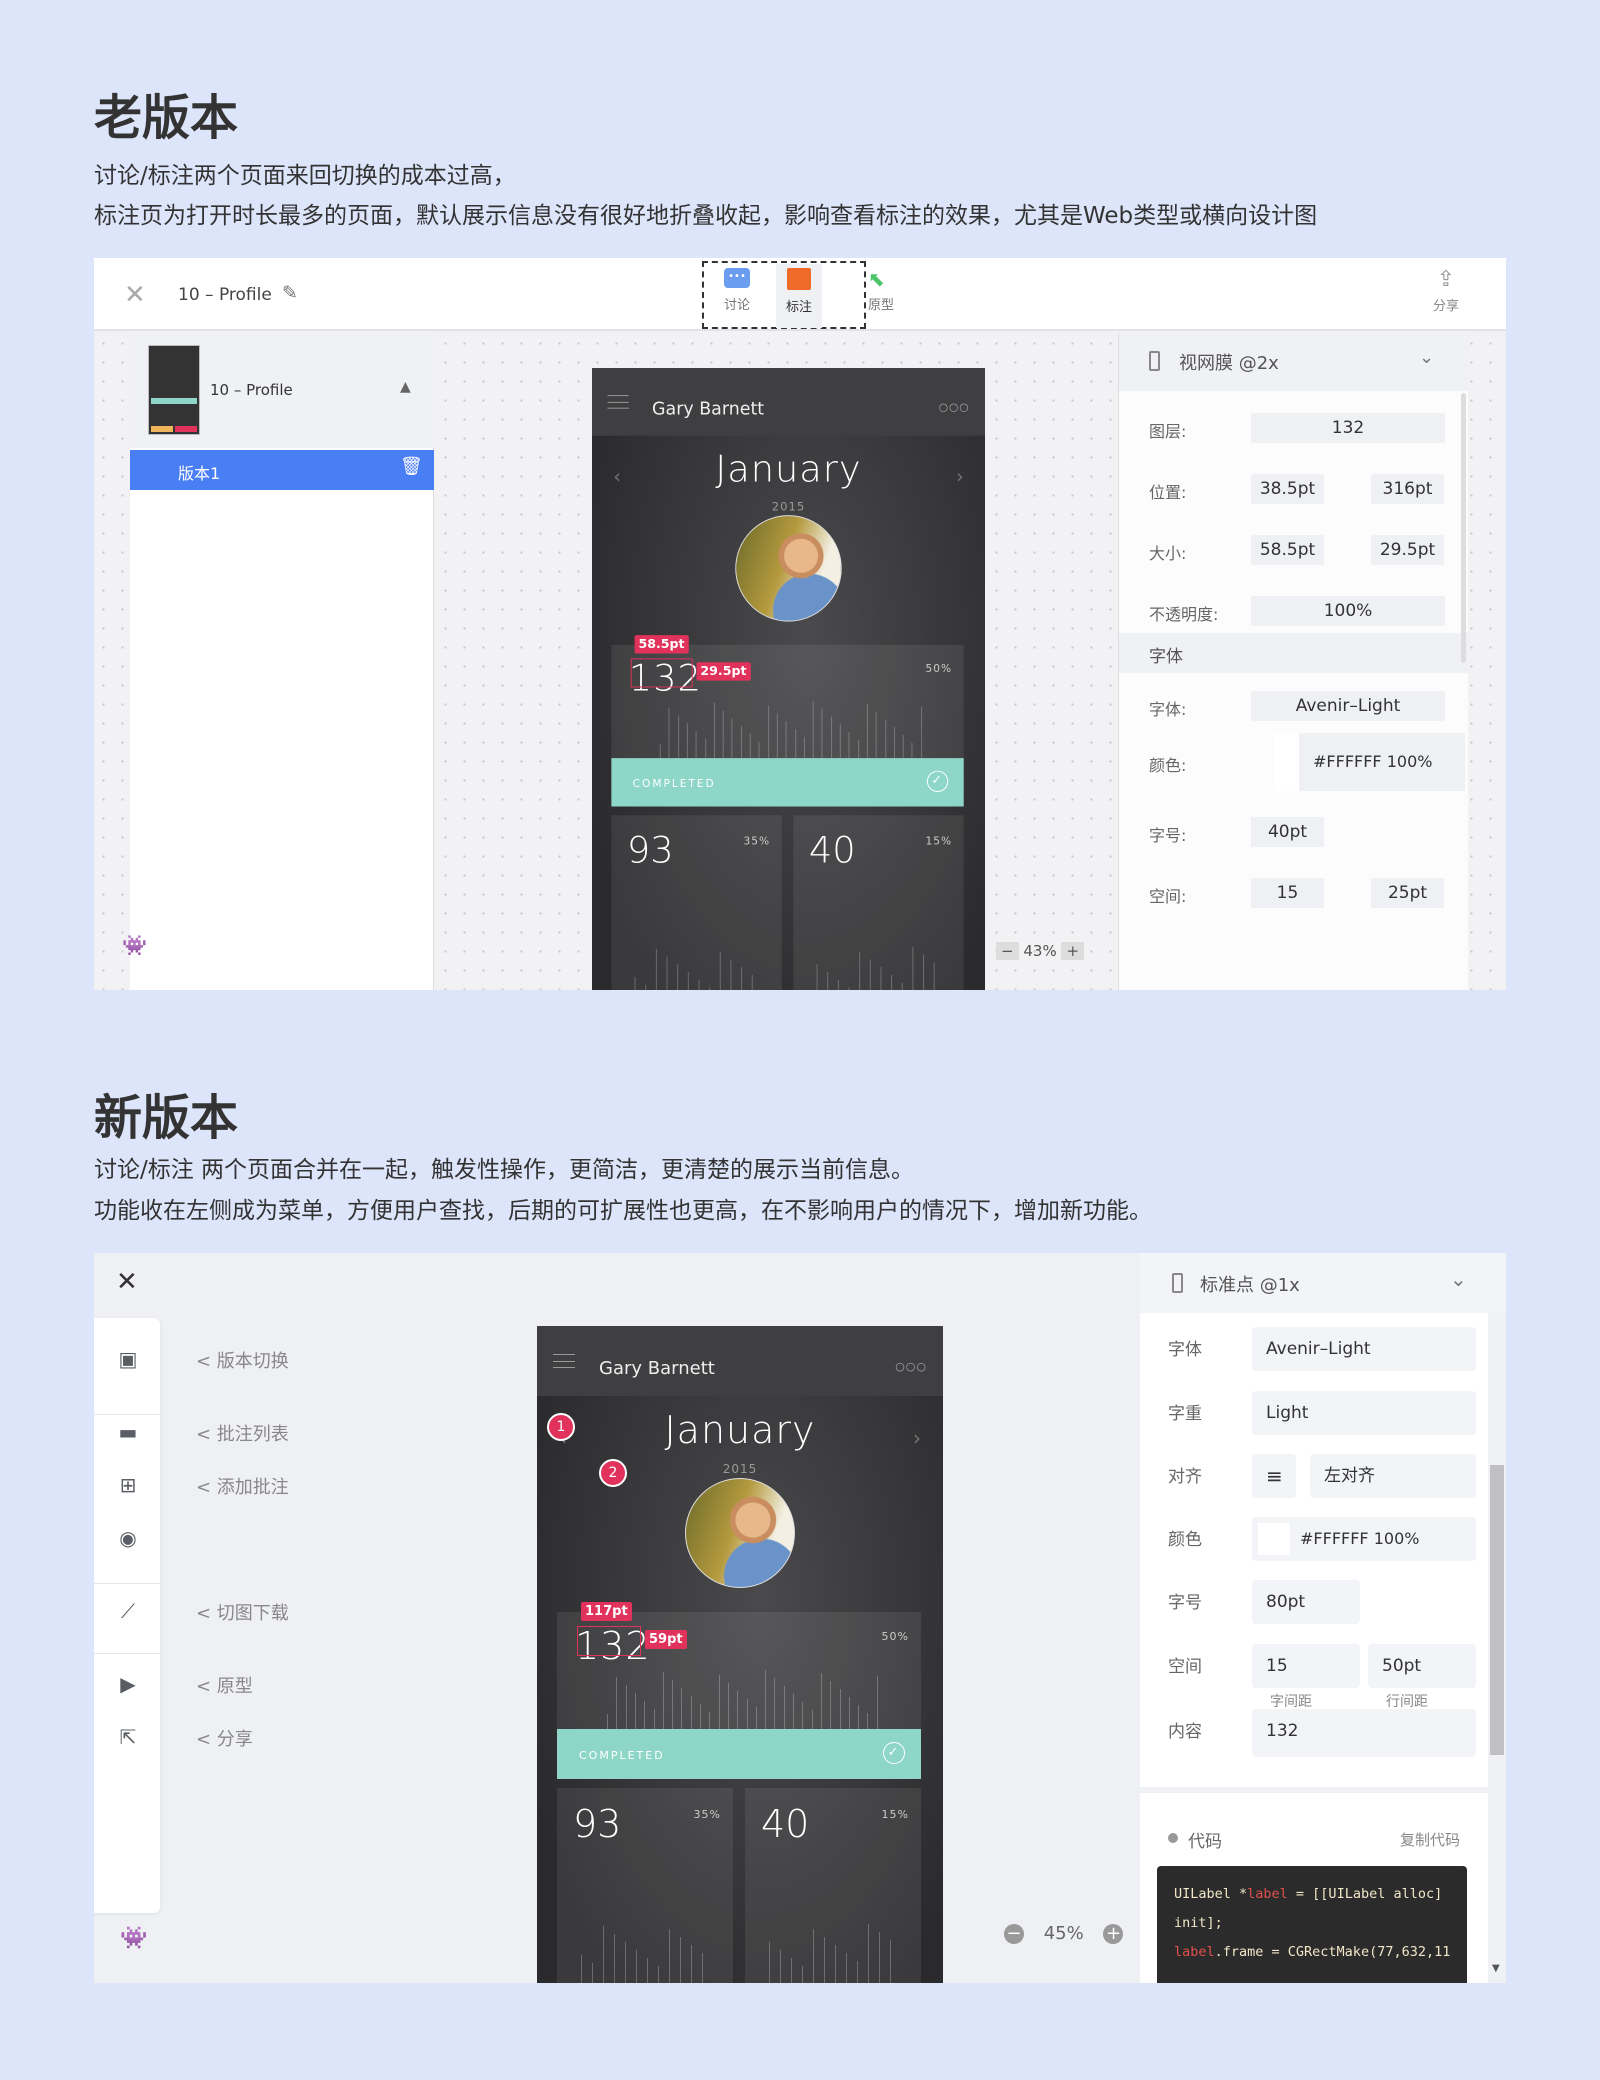 This screenshot has height=2080, width=1600. I want to click on line-spacing-value: 50pt, so click(1422, 1666).